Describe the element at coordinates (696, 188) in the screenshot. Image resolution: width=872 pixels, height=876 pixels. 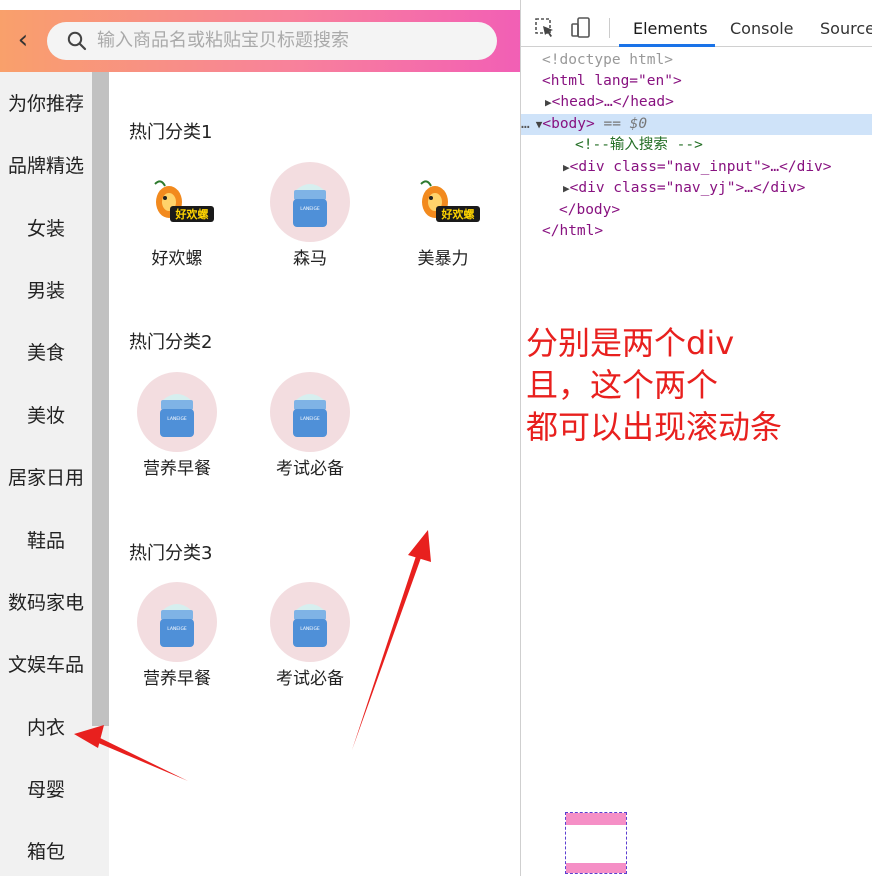
I see `dom-div-nav-yj: ▶<div class="nav_yj">…</div>` at that location.